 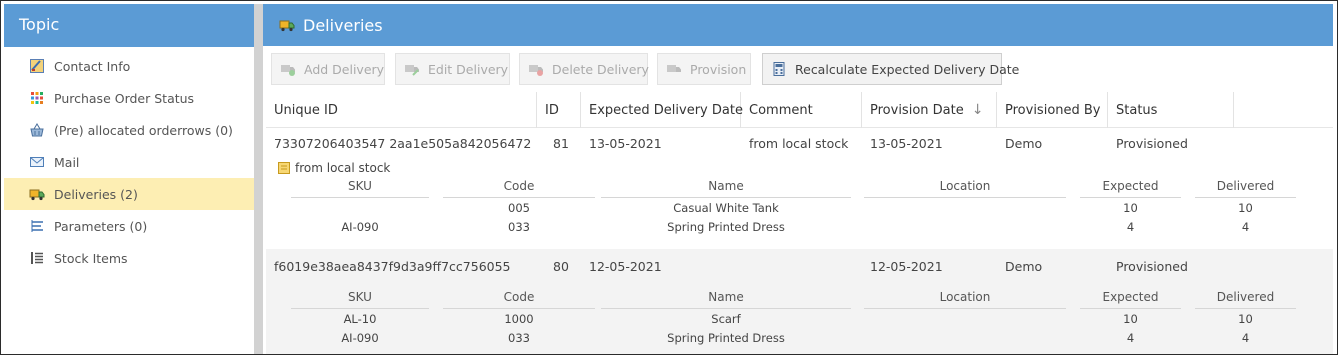 What do you see at coordinates (101, 226) in the screenshot?
I see `sidebar-item-label: Parameters (0)` at bounding box center [101, 226].